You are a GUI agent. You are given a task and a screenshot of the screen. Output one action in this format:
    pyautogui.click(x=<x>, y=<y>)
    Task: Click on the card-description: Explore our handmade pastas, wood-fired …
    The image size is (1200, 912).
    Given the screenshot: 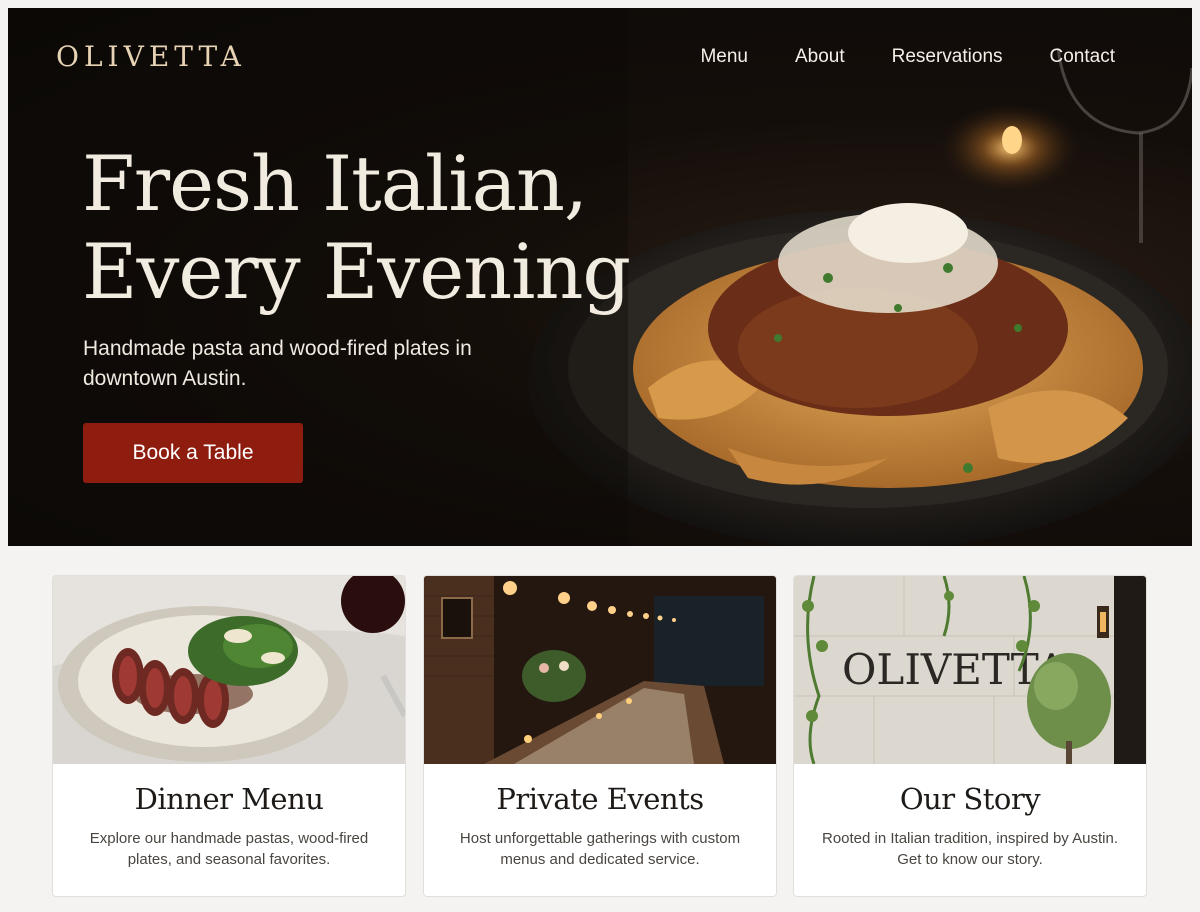 What is the action you would take?
    pyautogui.click(x=229, y=849)
    